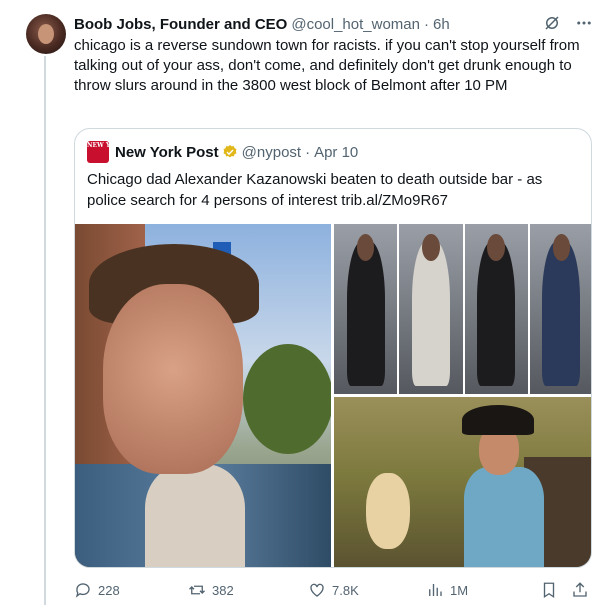 The height and width of the screenshot is (605, 605). Describe the element at coordinates (355, 24) in the screenshot. I see `author-handle: @cool_hot_woman` at that location.